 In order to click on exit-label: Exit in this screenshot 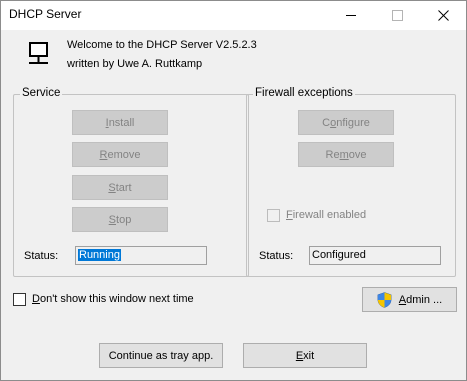, I will do `click(305, 355)`.